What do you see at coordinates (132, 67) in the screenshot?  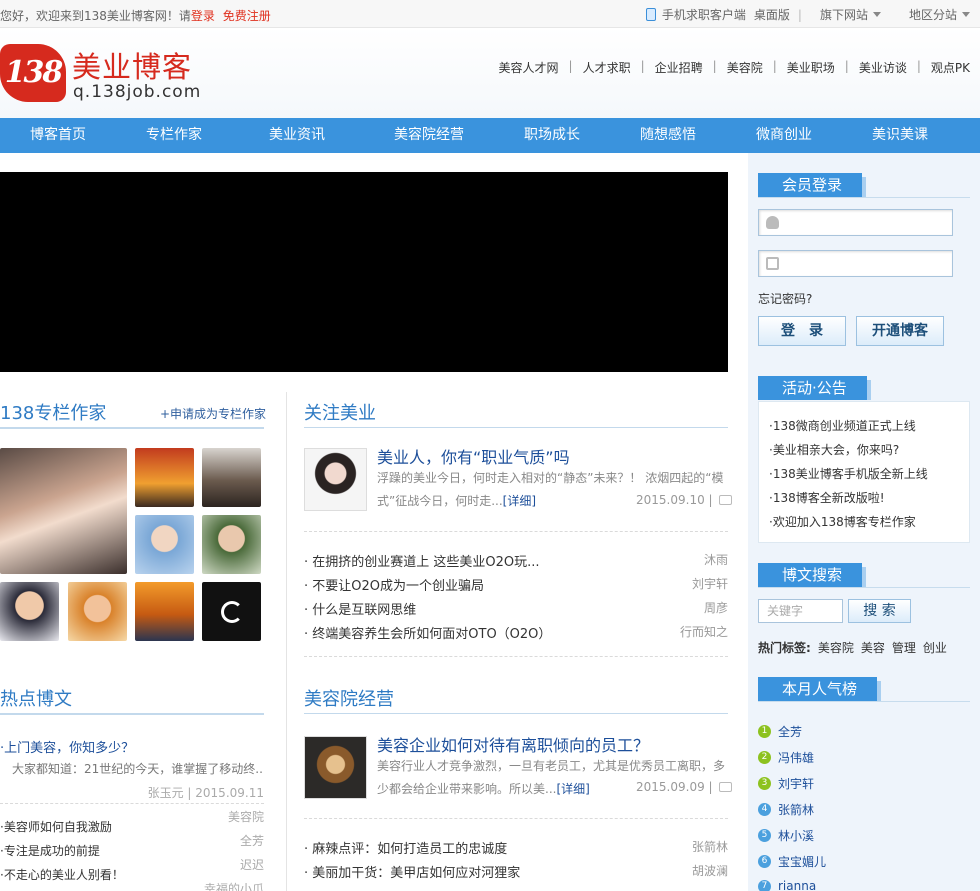 I see `logo-name: 美业博客` at bounding box center [132, 67].